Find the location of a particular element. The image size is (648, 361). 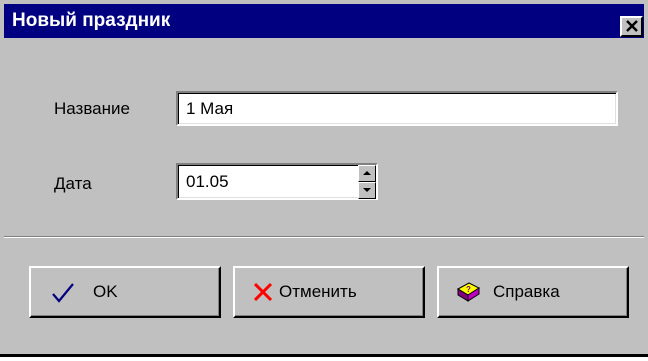

name-label: Название is located at coordinates (92, 108).